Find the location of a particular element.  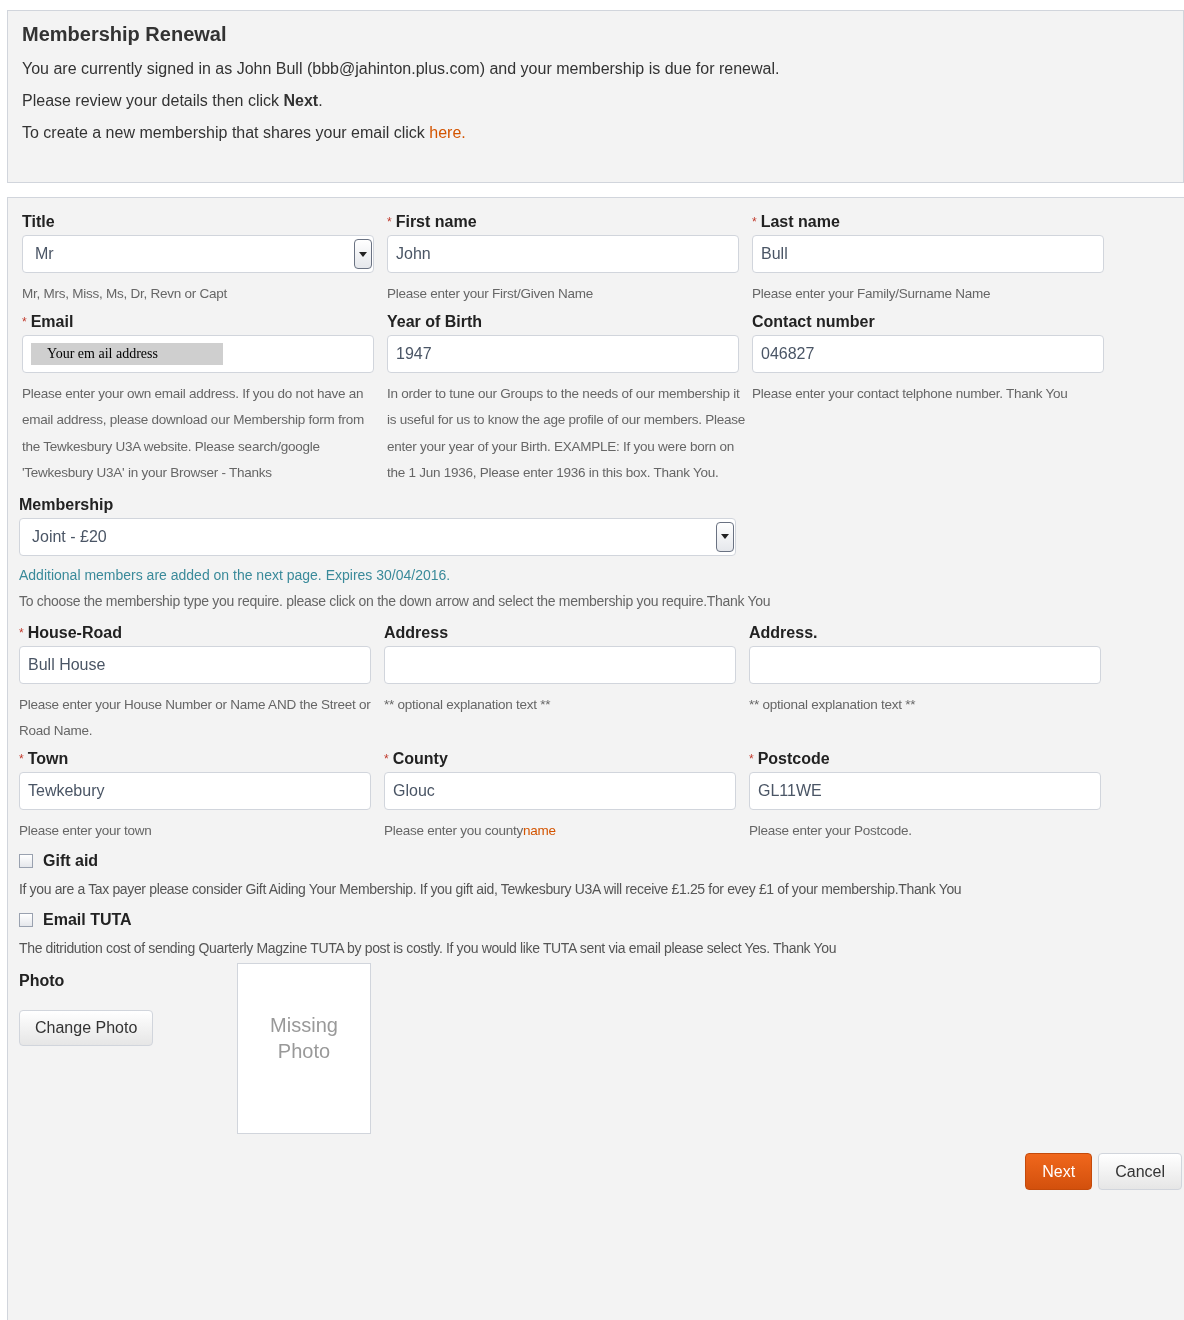

change-photo-button: Change Photo is located at coordinates (86, 1028).